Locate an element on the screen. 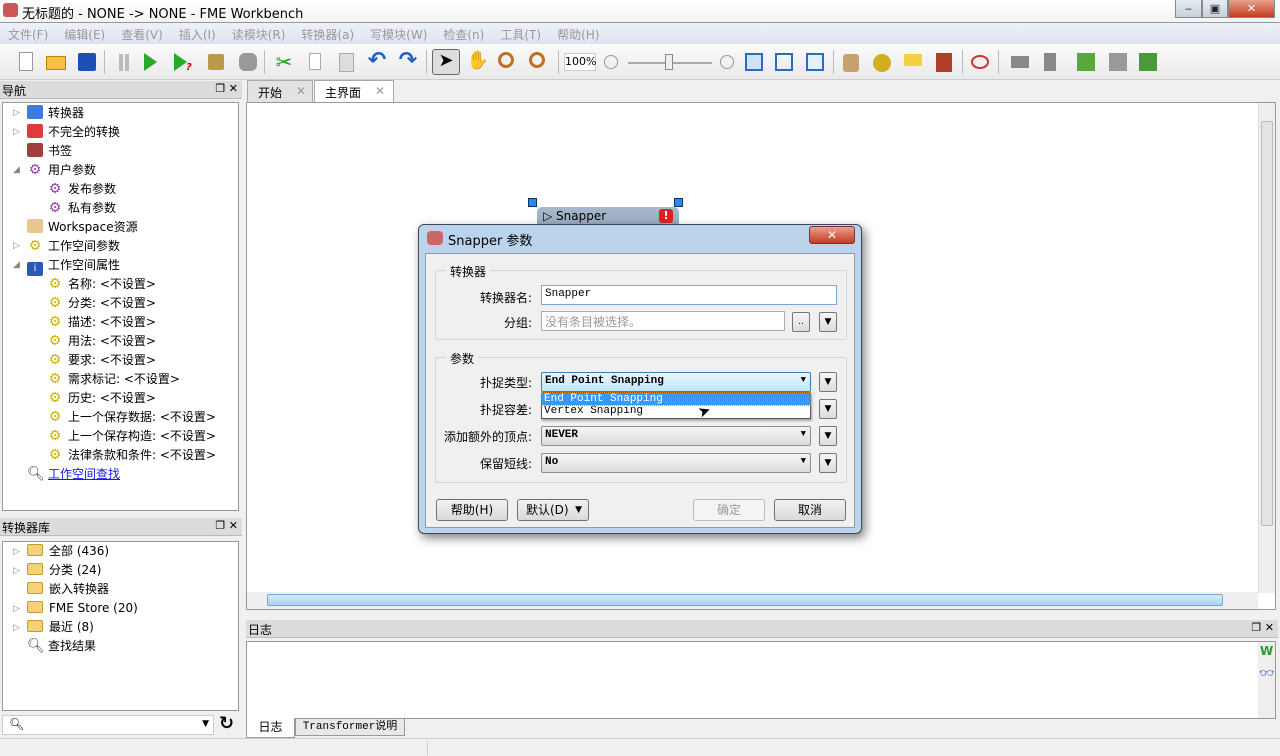  library-item-recent: 最近 (8) is located at coordinates (60, 627).